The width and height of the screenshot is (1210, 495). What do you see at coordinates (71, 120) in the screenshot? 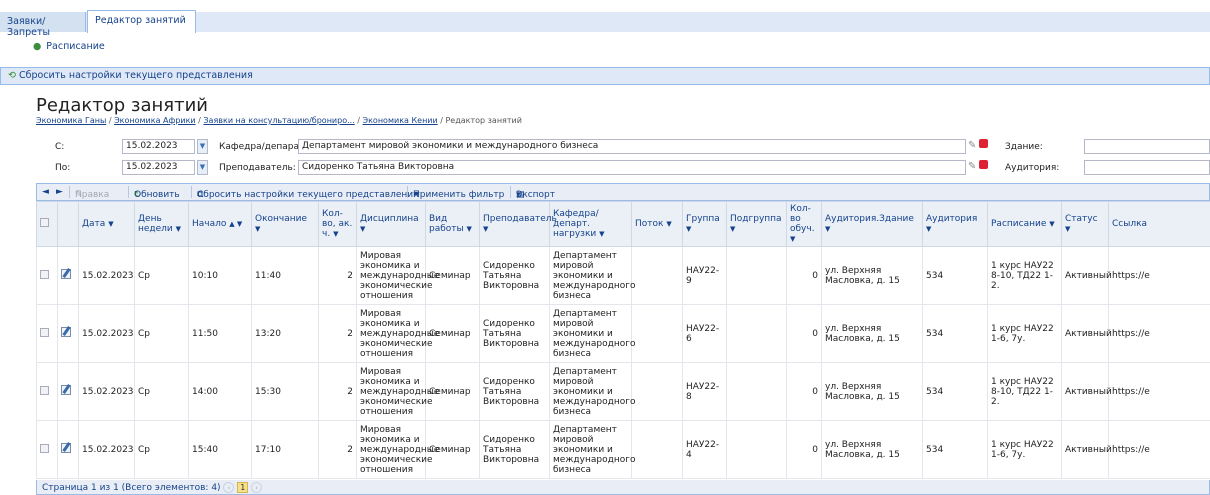
I see `breadcrumb-item: Экономика Ганы` at bounding box center [71, 120].